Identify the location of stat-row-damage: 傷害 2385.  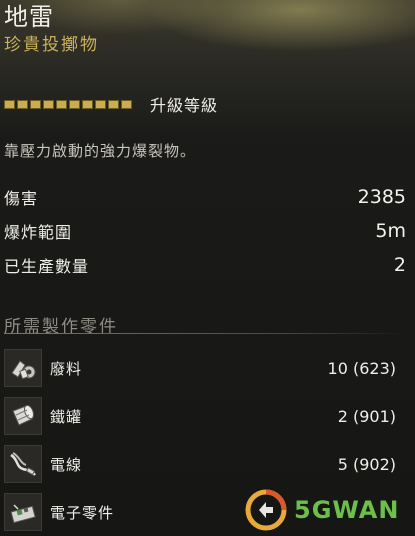
(205, 197).